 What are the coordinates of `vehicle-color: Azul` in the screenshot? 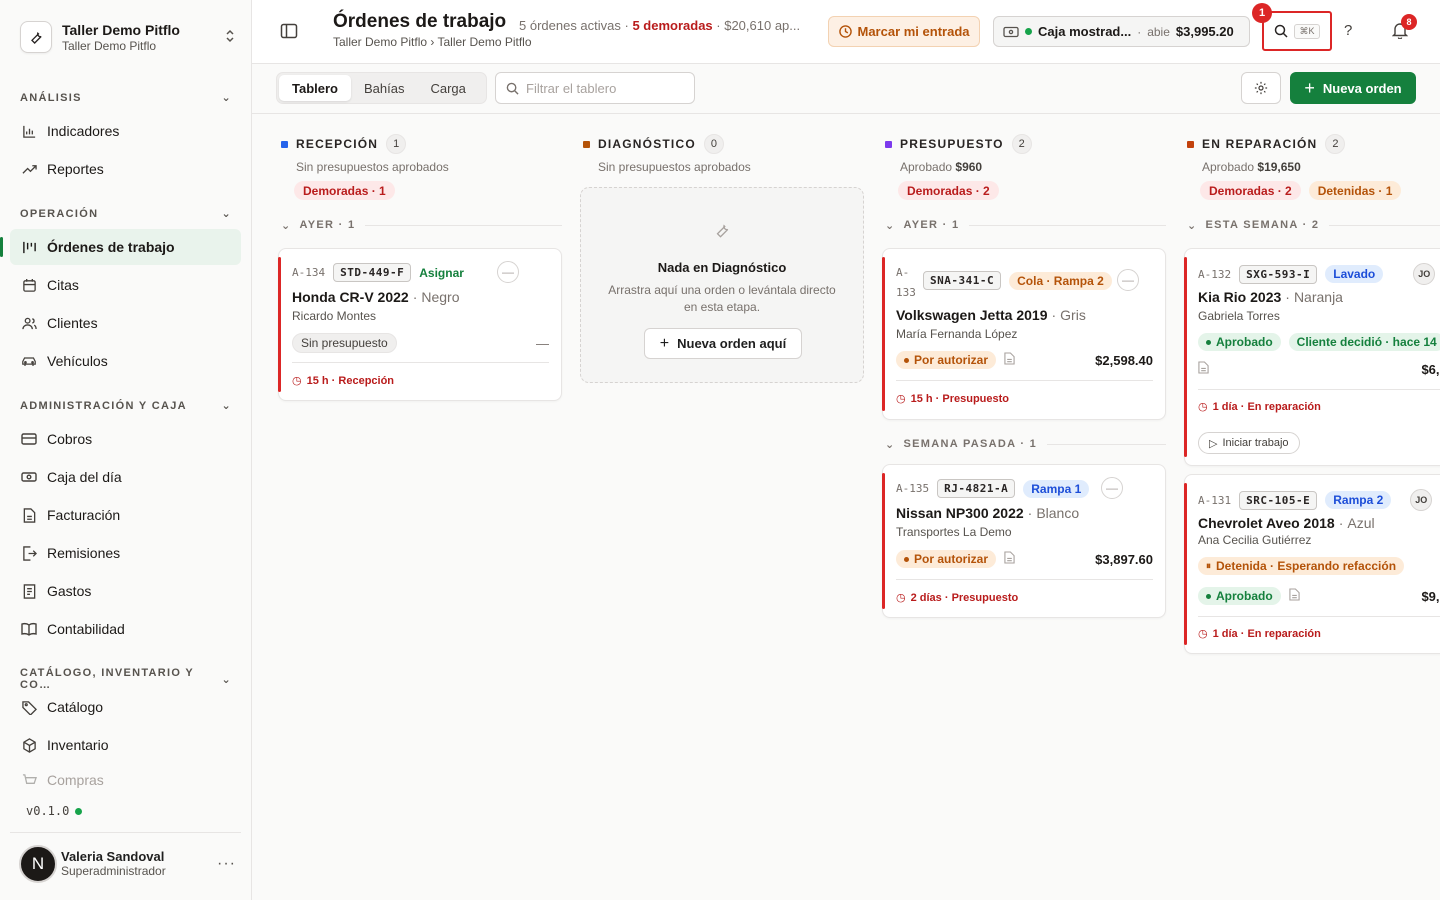 It's located at (1361, 523).